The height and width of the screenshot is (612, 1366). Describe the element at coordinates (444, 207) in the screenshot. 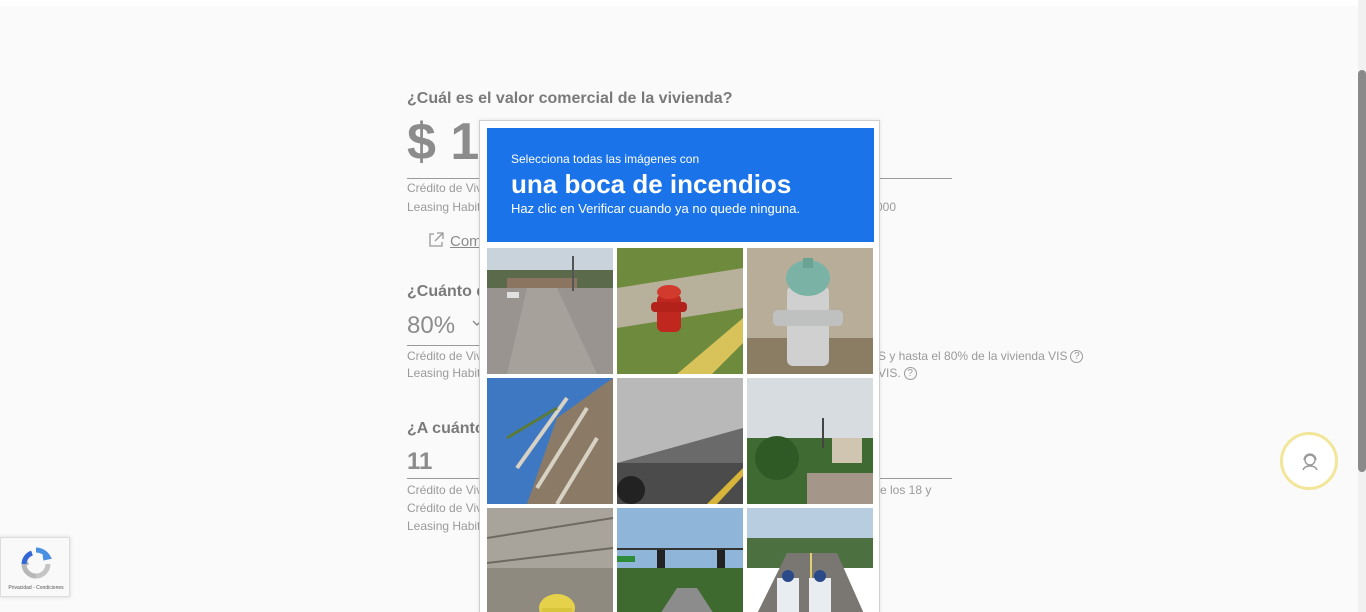

I see `home-value-note-2: Leasing Habit` at that location.